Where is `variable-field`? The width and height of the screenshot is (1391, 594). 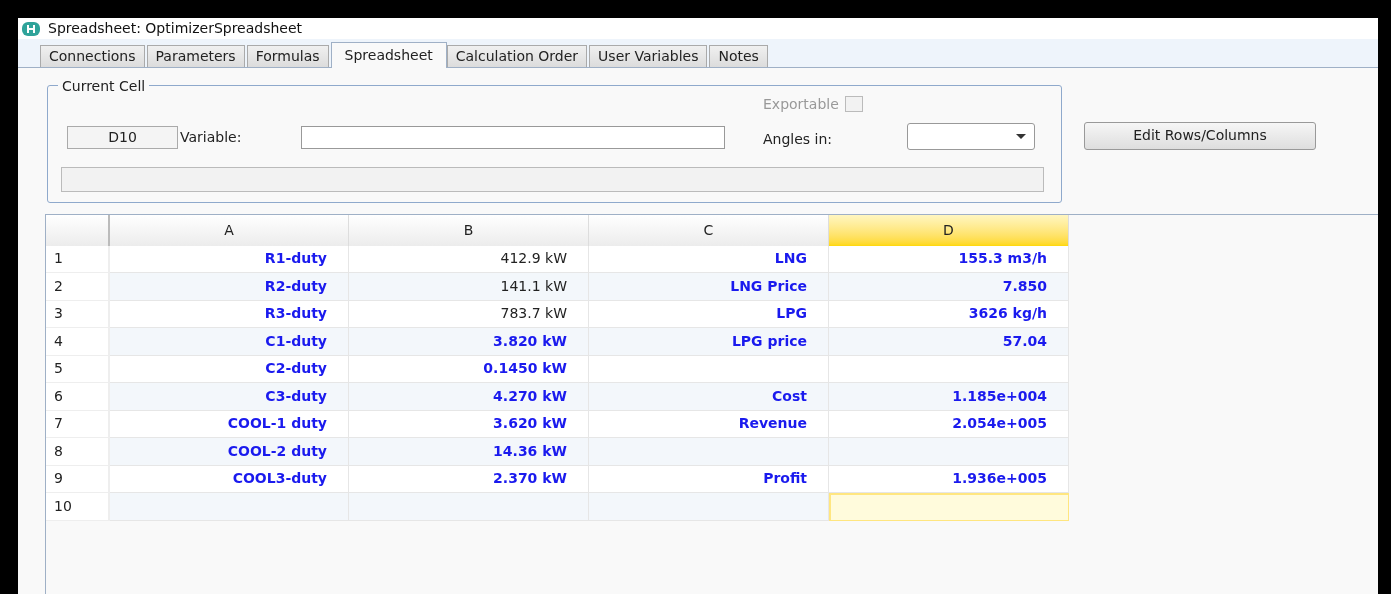 variable-field is located at coordinates (513, 137).